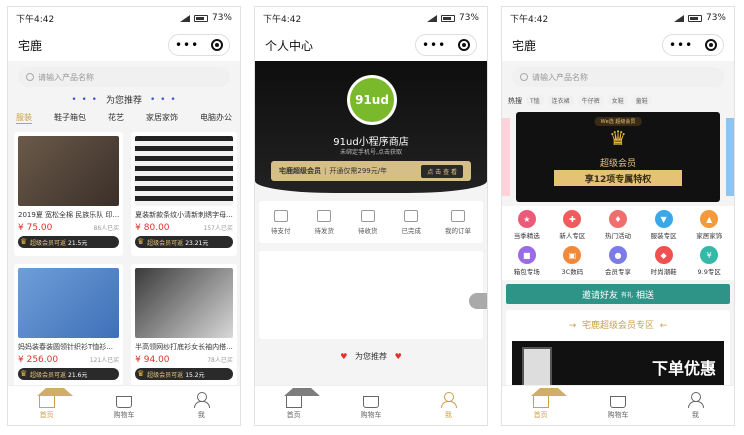 The width and height of the screenshot is (744, 435). What do you see at coordinates (618, 178) in the screenshot?
I see `banner-ribbon: 享12项专属特权` at bounding box center [618, 178].